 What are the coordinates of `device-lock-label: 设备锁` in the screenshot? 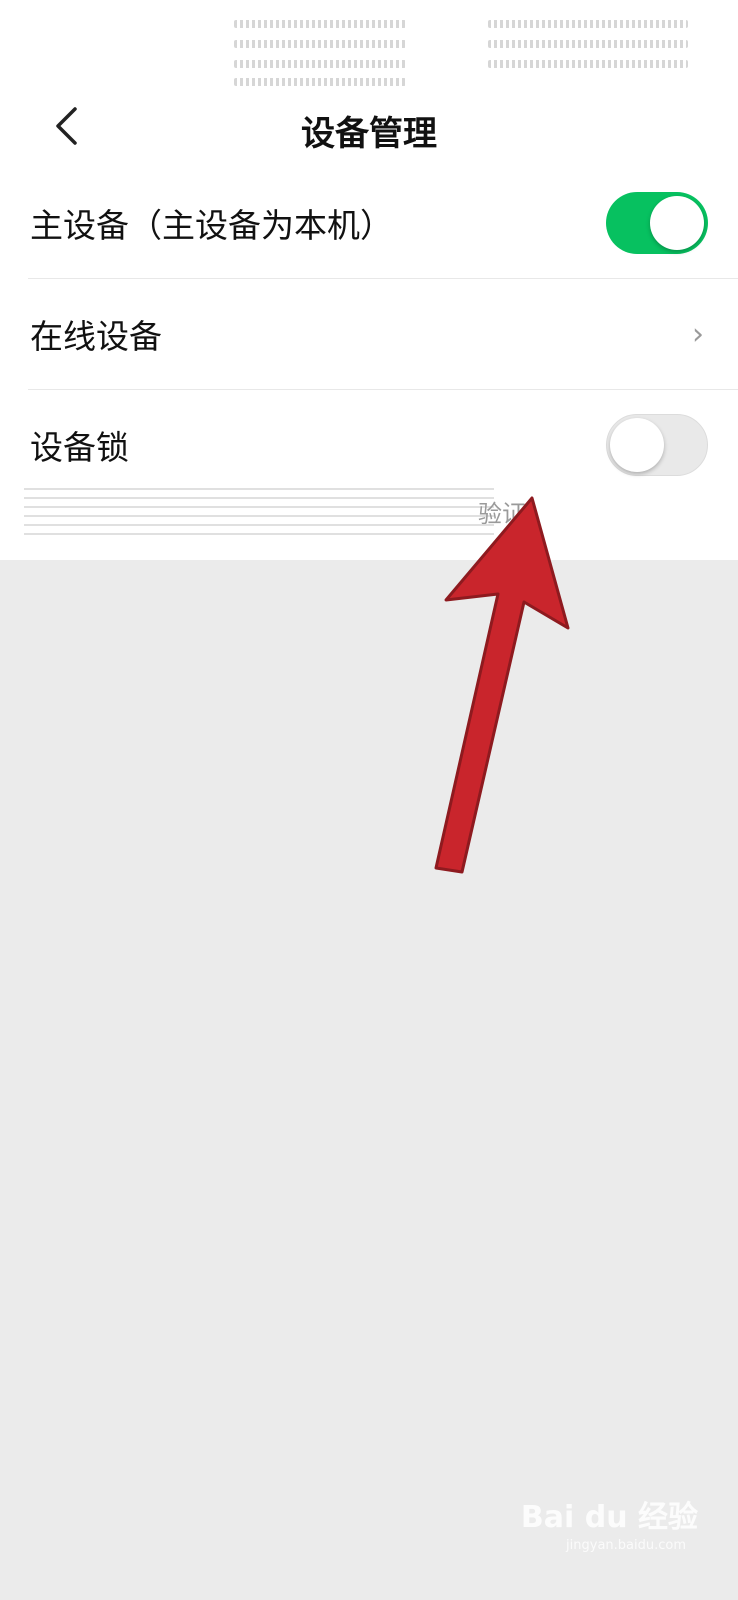 It's located at (79, 447).